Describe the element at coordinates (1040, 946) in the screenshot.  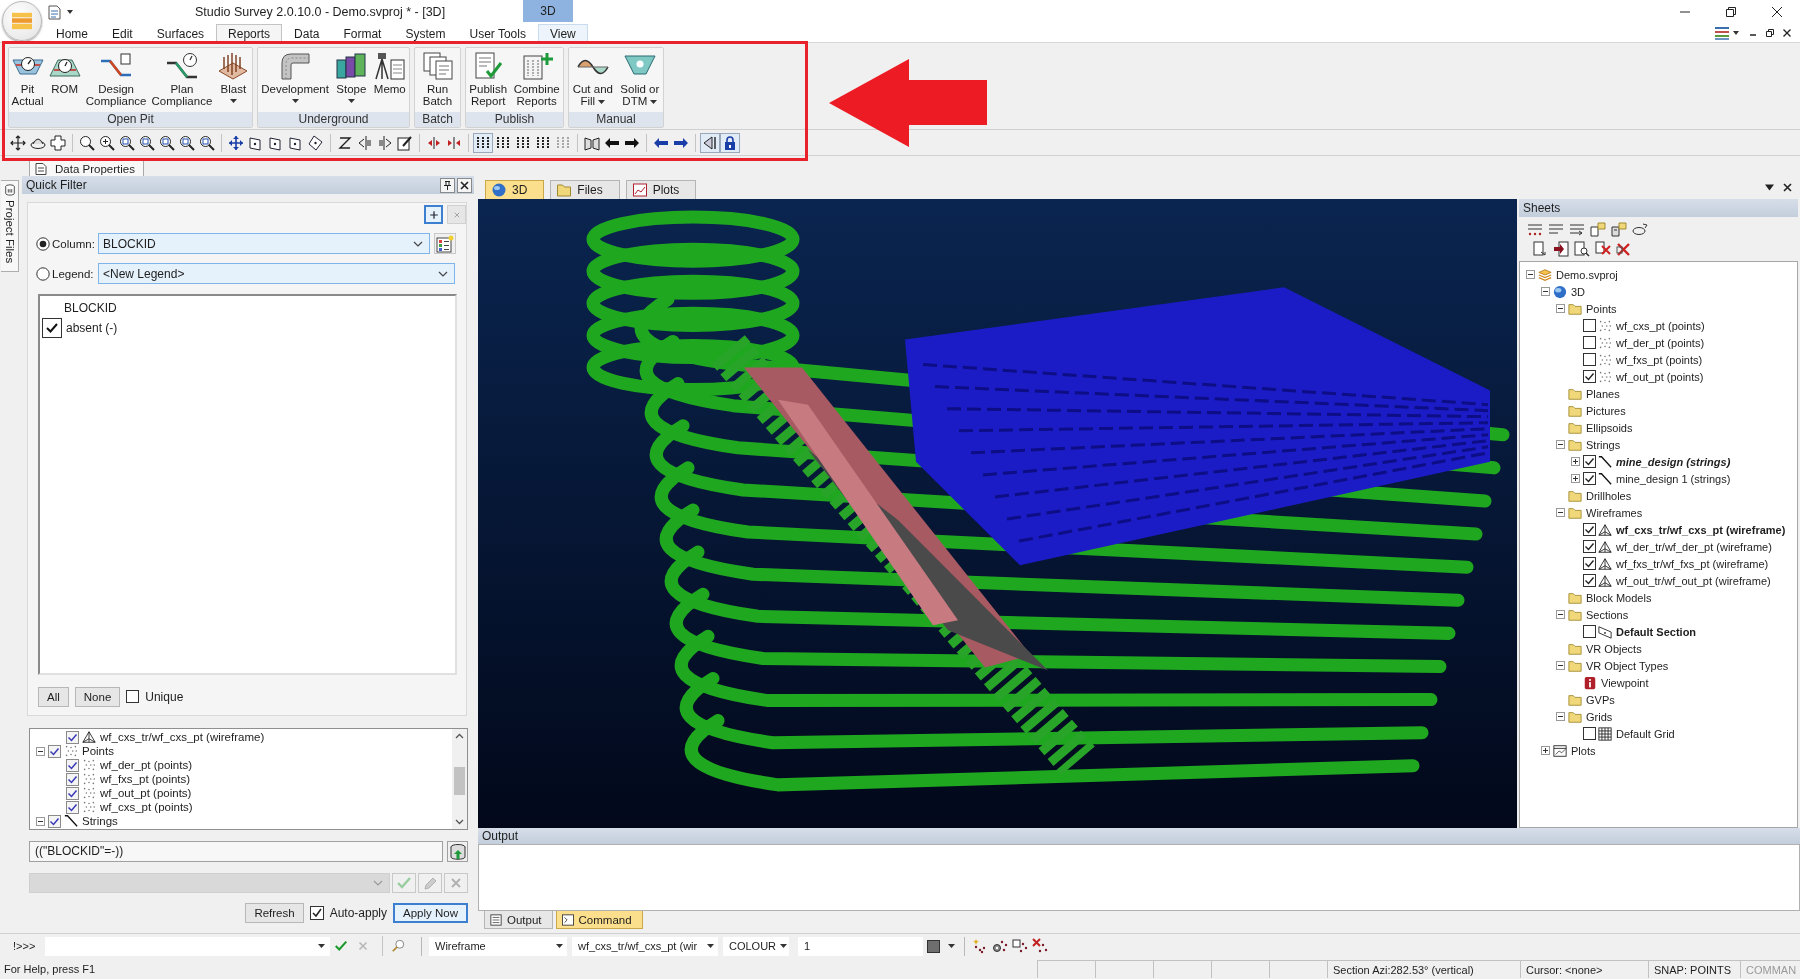
I see `dots-cross-icon` at that location.